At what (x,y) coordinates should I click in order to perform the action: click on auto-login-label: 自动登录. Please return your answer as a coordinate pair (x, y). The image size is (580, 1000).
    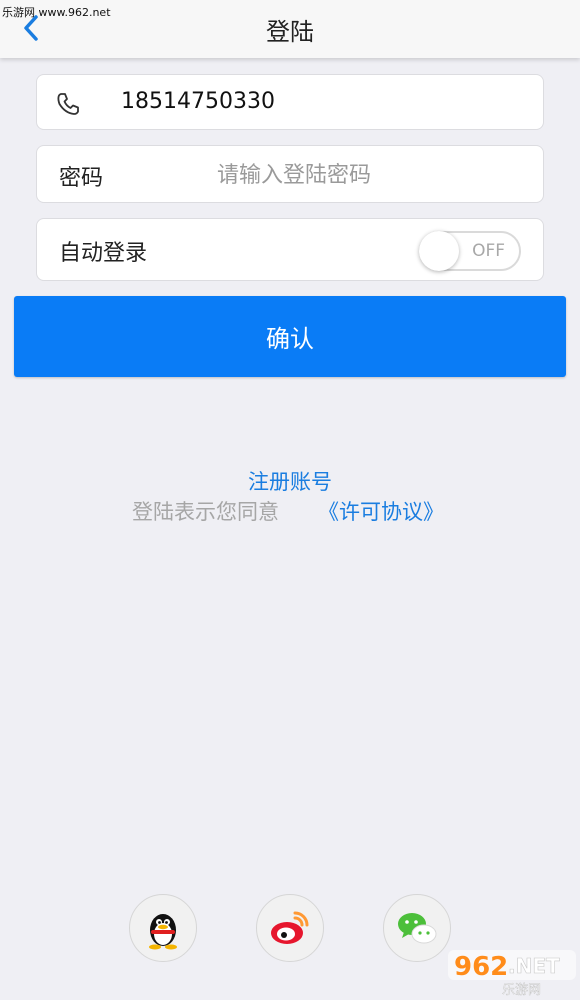
    Looking at the image, I should click on (103, 253).